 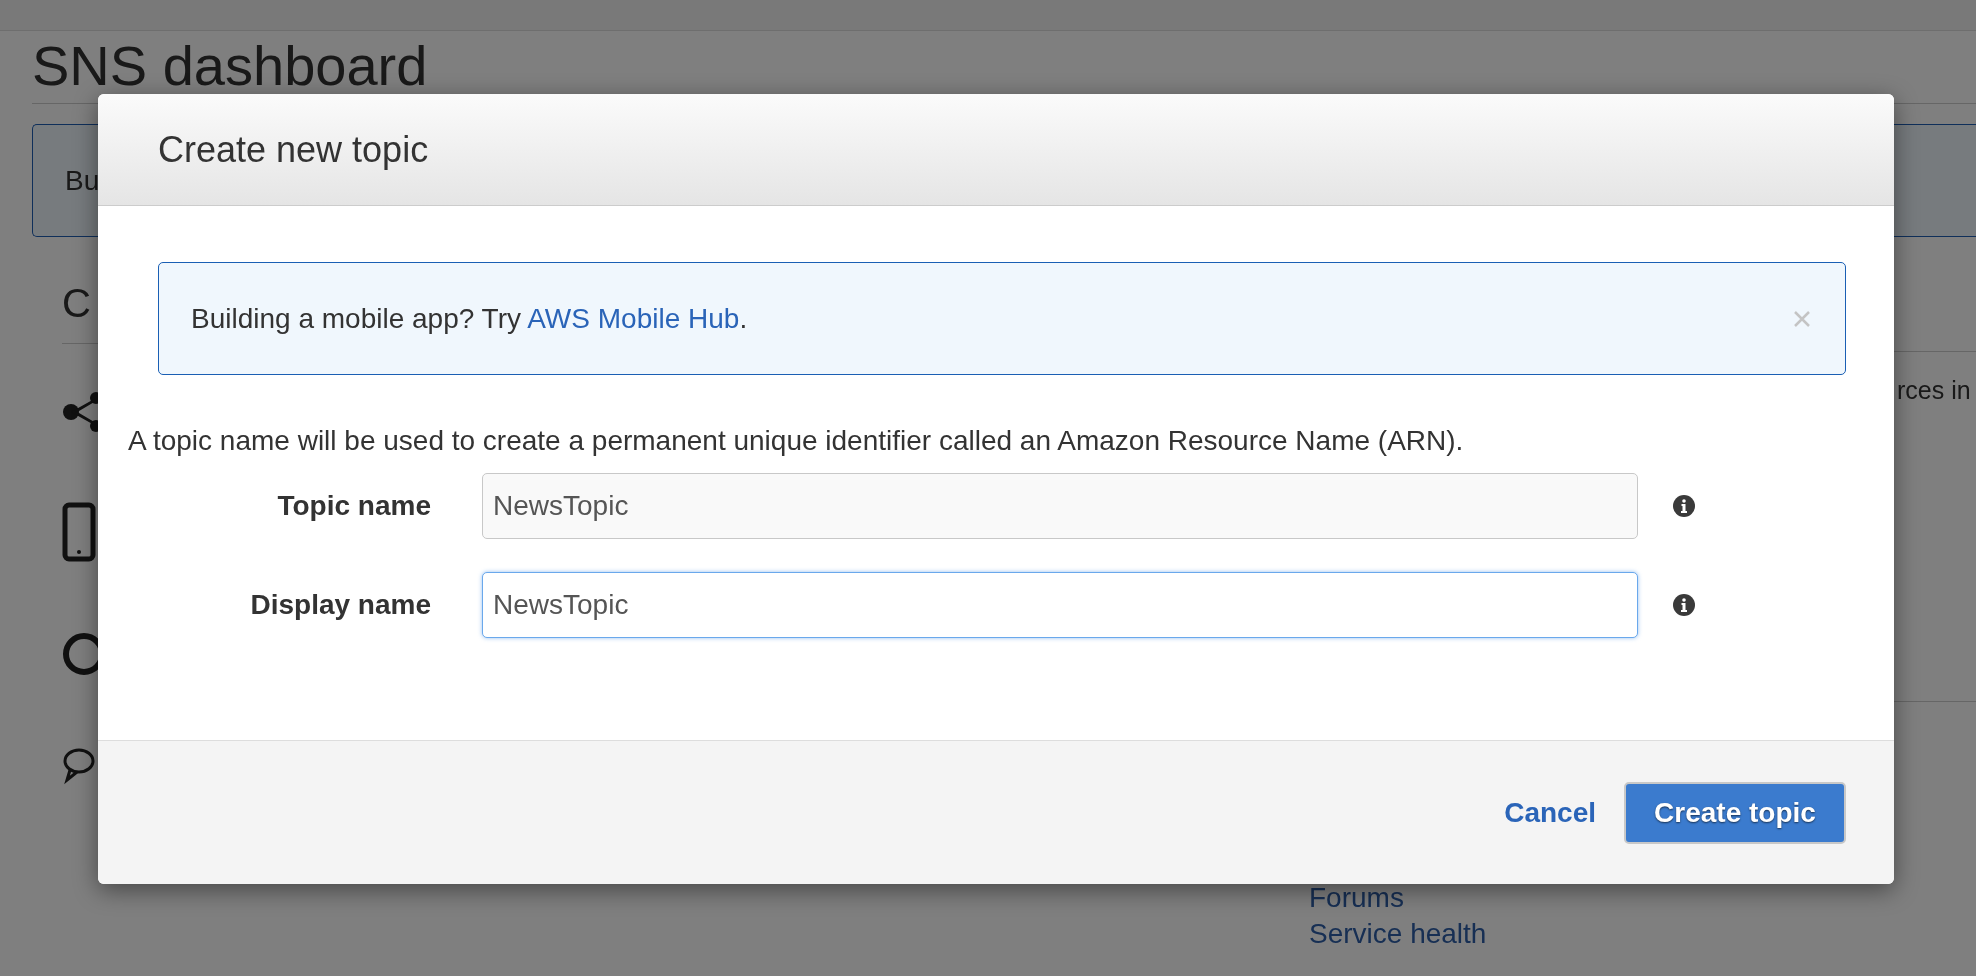 What do you see at coordinates (79, 532) in the screenshot?
I see `tablet-icon` at bounding box center [79, 532].